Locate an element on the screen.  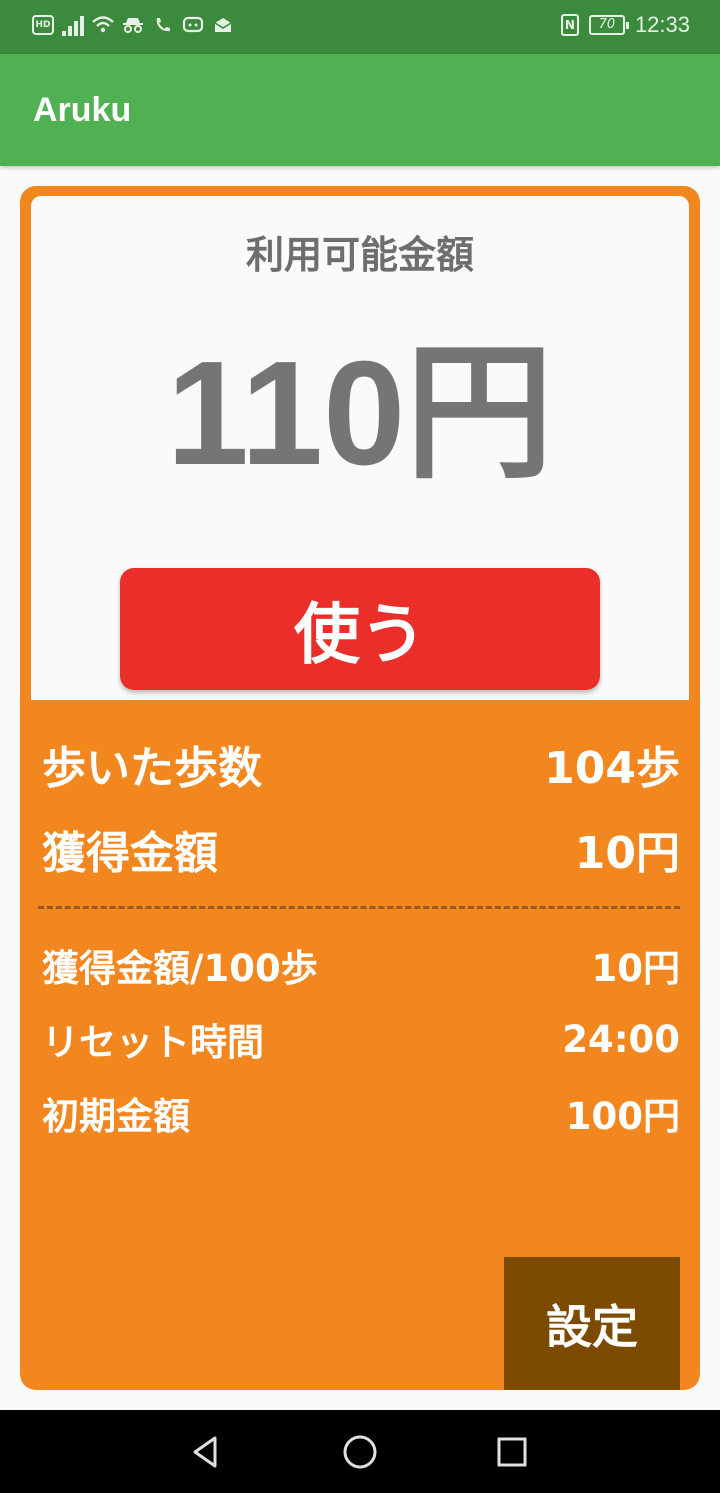
steps-label: 歩いた歩数 is located at coordinates (152, 768).